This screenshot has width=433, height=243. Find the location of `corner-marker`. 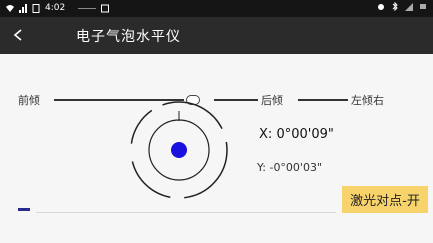

corner-marker is located at coordinates (24, 209).